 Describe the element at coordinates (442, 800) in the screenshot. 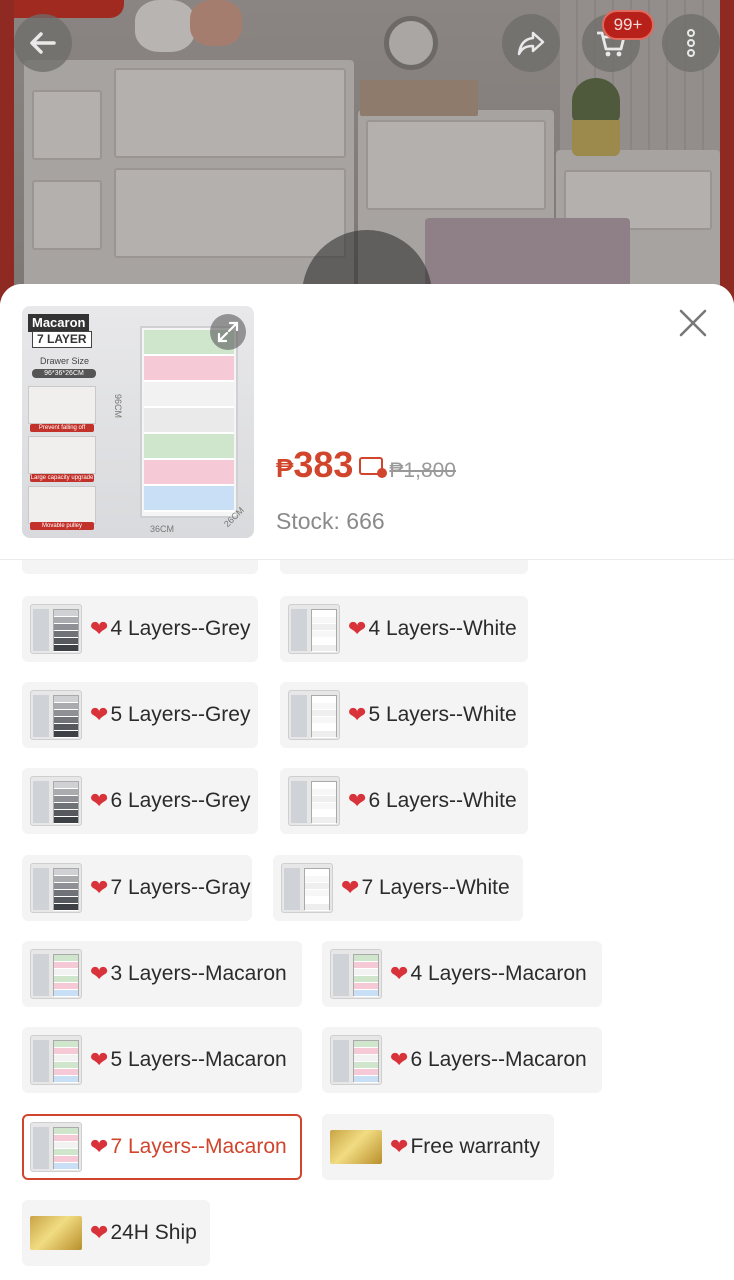

I see `option-label: 6 Layers--White` at that location.